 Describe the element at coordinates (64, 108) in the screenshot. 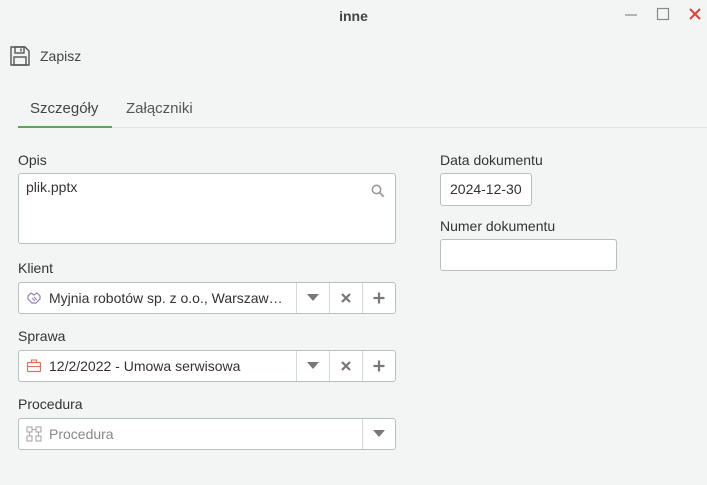

I see `tab-szczegoly: Szczegóły` at that location.